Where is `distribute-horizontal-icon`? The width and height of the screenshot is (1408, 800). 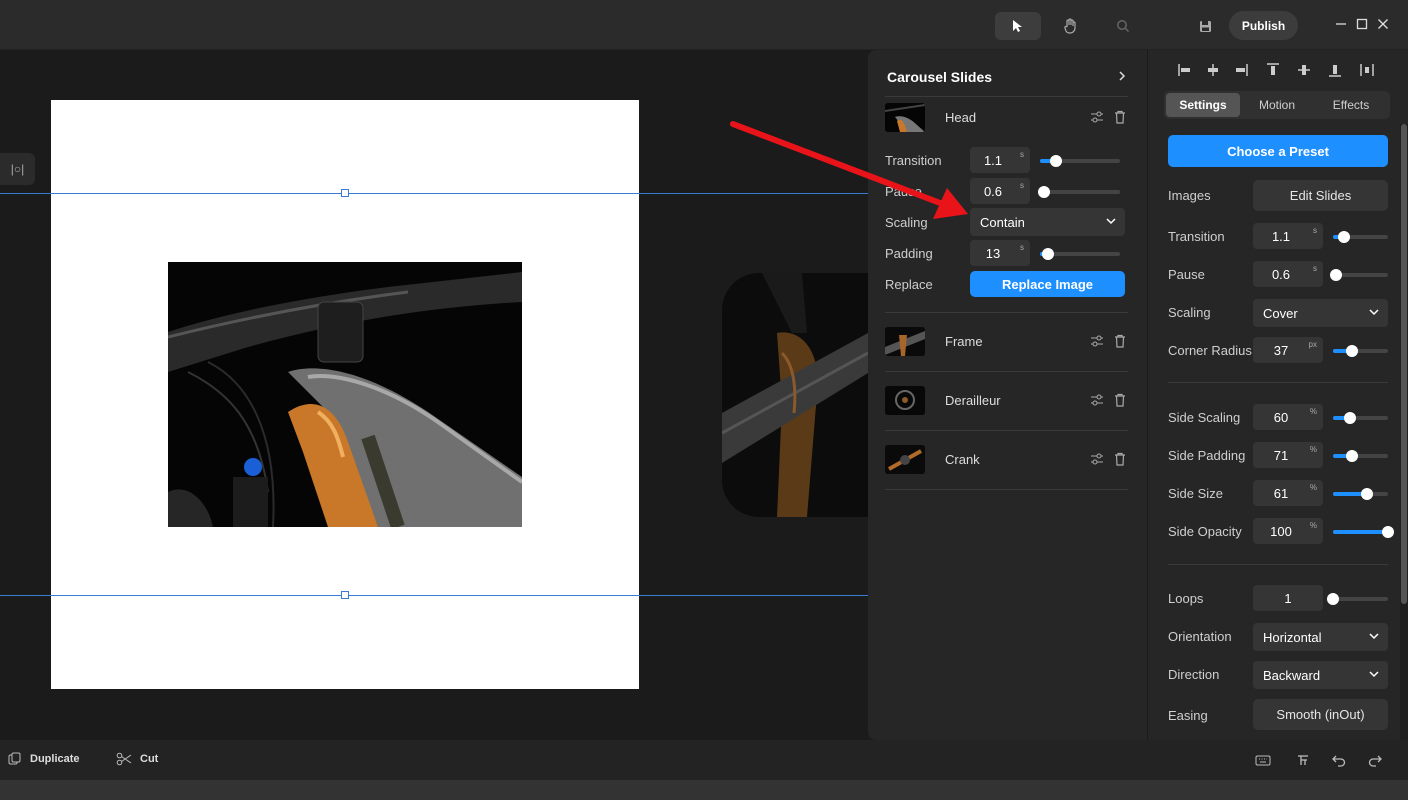
distribute-horizontal-icon is located at coordinates (1367, 70).